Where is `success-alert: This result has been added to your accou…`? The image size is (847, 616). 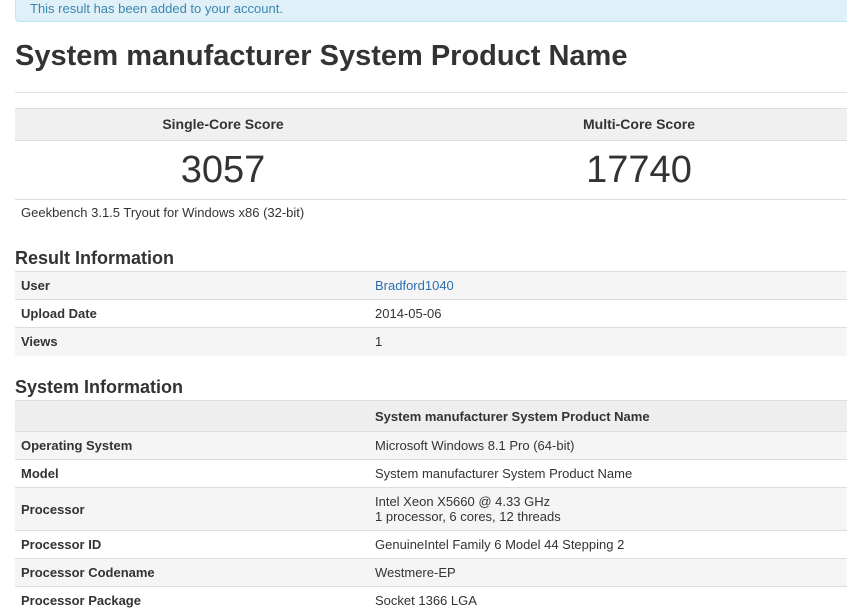 success-alert: This result has been added to your accou… is located at coordinates (431, 11).